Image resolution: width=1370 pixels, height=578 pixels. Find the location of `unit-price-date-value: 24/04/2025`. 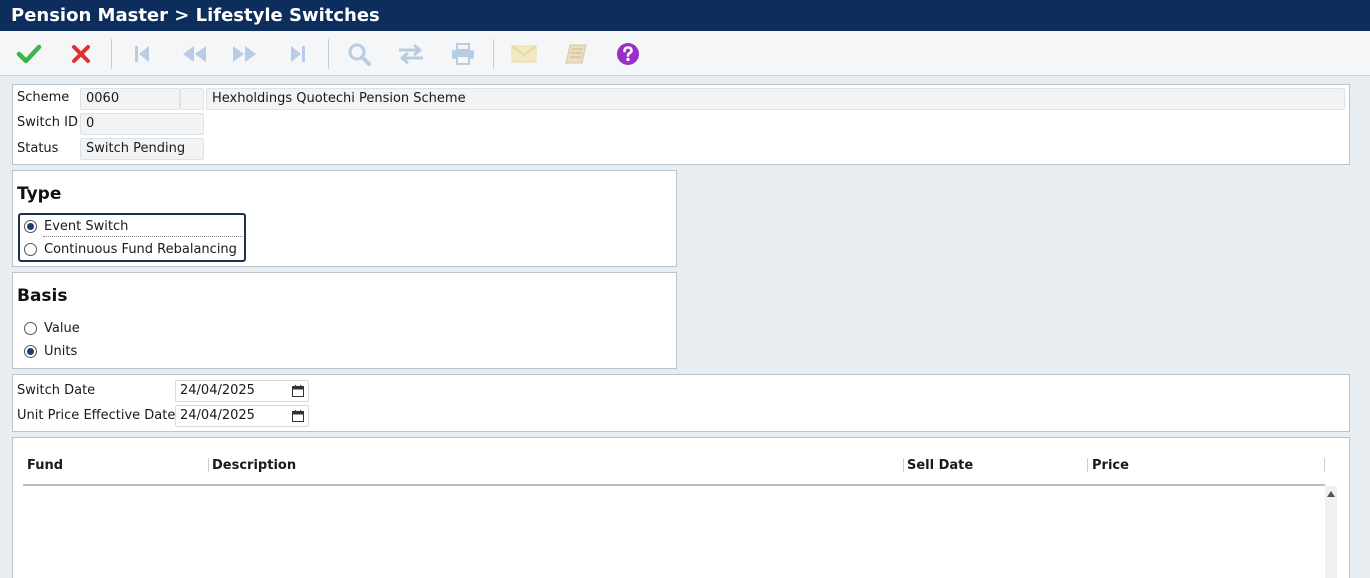

unit-price-date-value: 24/04/2025 is located at coordinates (217, 415).